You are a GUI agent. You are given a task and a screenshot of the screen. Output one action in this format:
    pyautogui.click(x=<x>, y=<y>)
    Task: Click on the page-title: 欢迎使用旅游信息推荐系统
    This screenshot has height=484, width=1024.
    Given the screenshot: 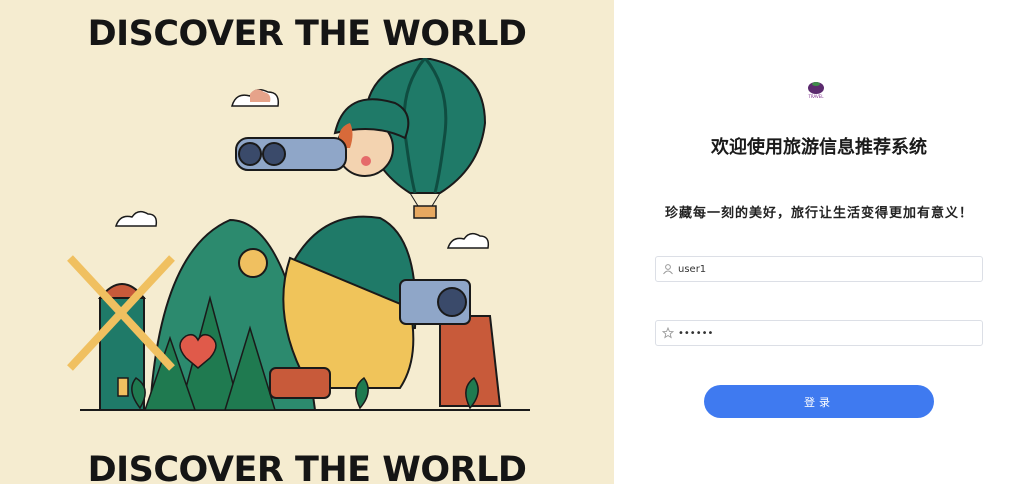 What is the action you would take?
    pyautogui.click(x=819, y=147)
    